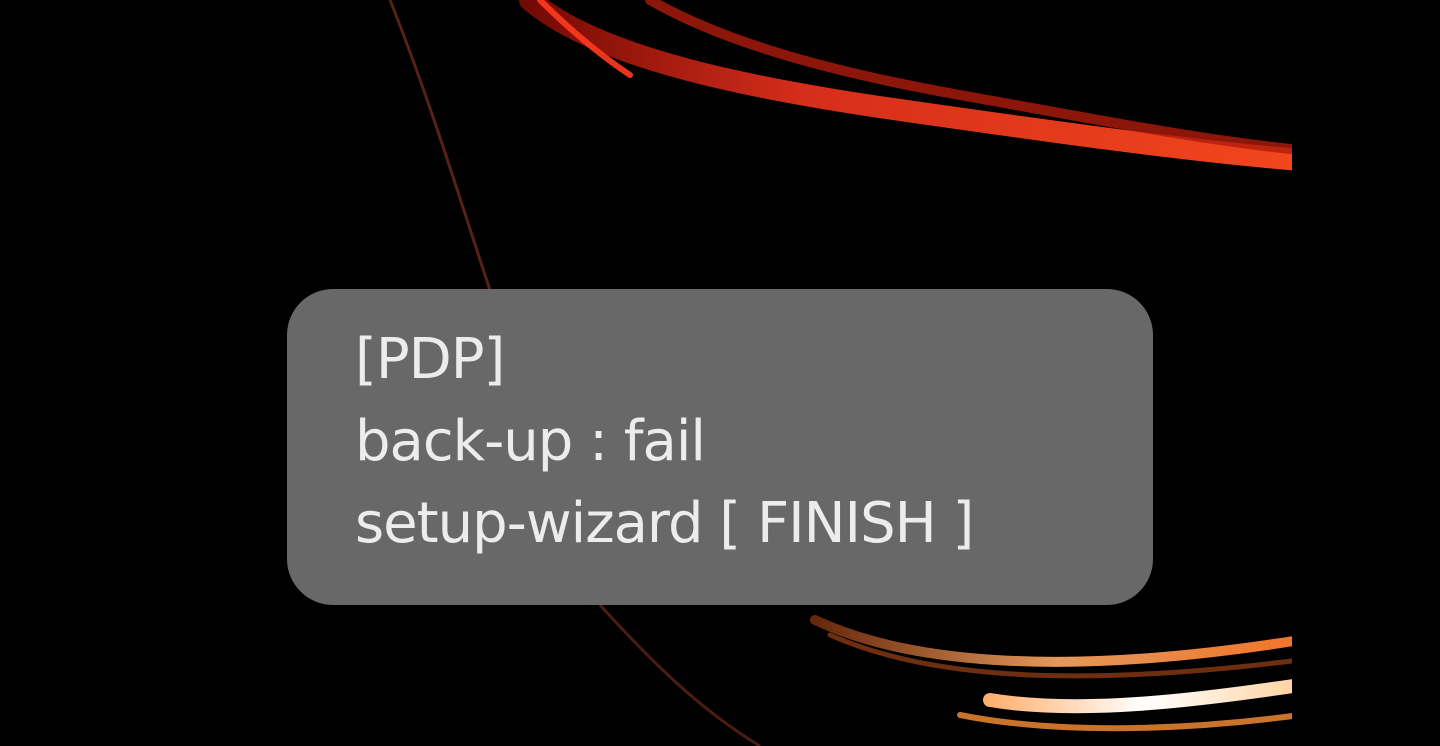  What do you see at coordinates (1366, 373) in the screenshot?
I see `screen-edge-bar` at bounding box center [1366, 373].